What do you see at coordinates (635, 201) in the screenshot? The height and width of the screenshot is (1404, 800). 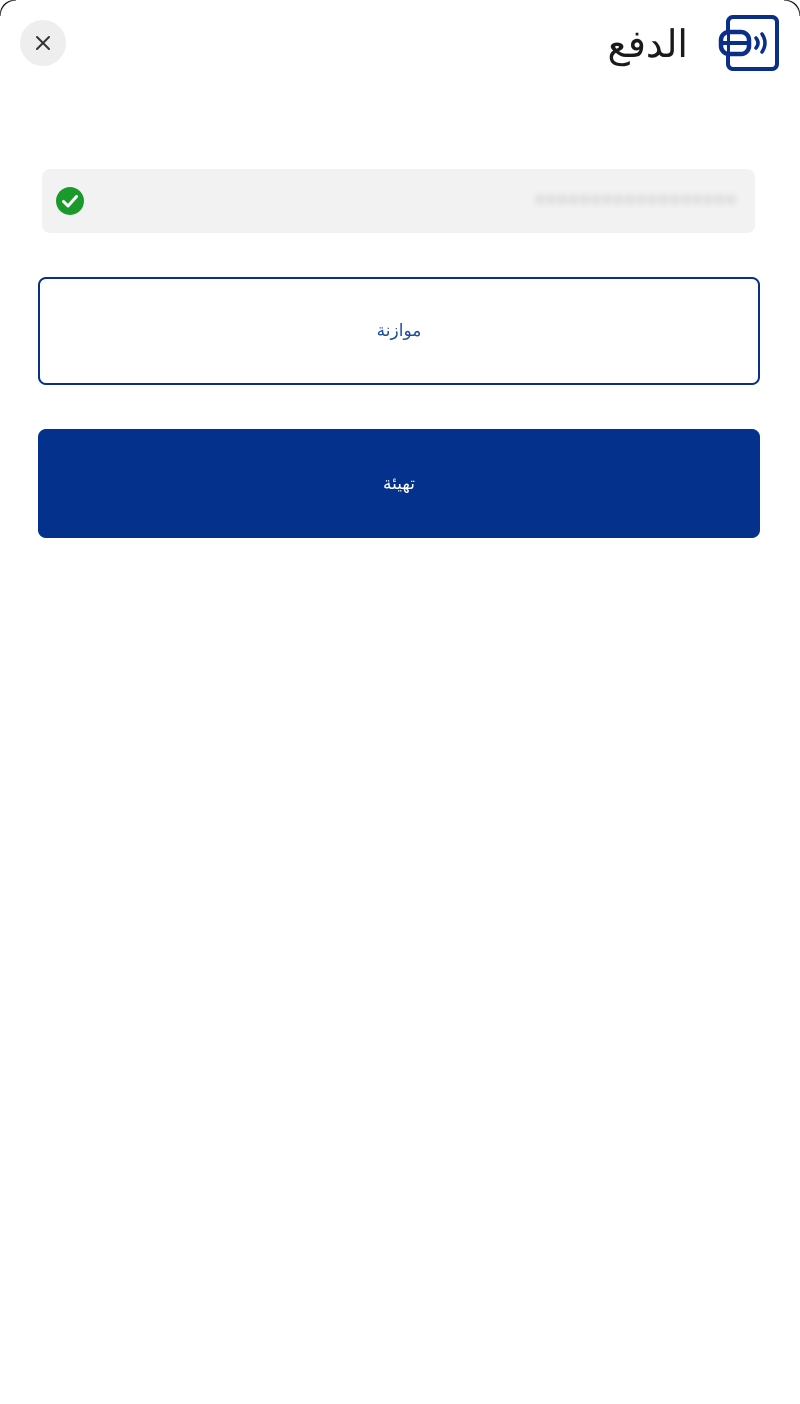 I see `masked-card-number: ••••••••••••••••••` at bounding box center [635, 201].